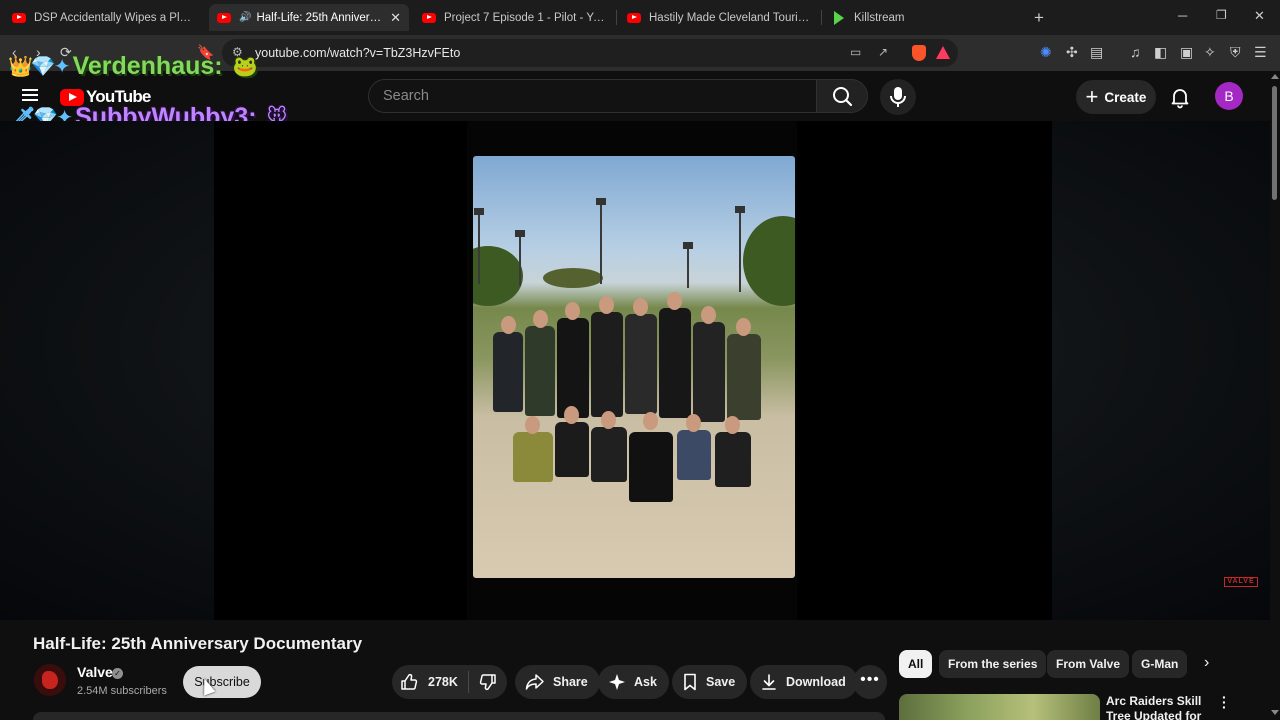  Describe the element at coordinates (1096, 52) in the screenshot. I see `reader-icon: ▤` at that location.